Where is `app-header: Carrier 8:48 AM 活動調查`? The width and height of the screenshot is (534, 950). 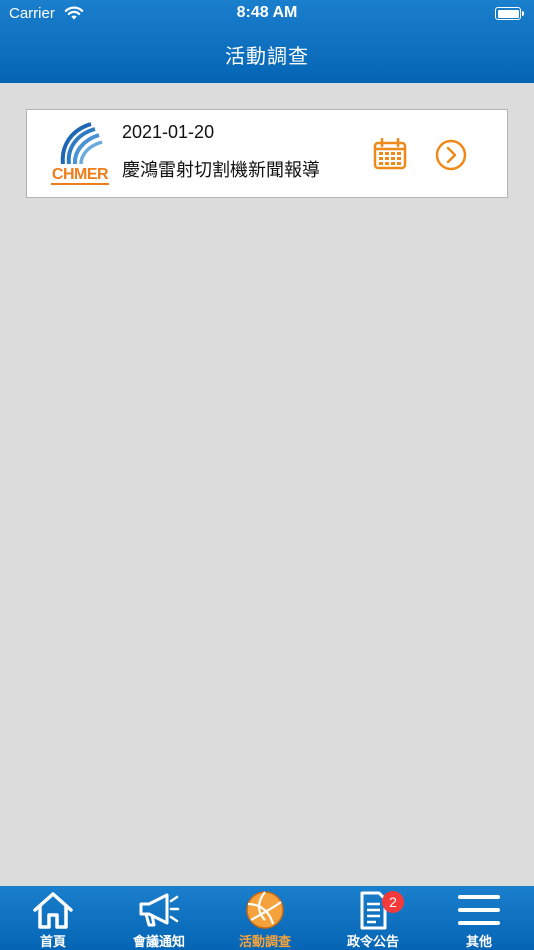 app-header: Carrier 8:48 AM 活動調查 is located at coordinates (267, 41).